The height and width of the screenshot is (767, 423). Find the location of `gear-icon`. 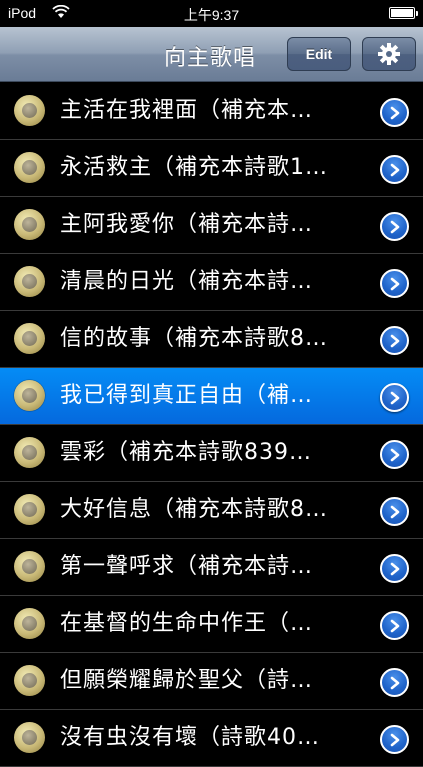

gear-icon is located at coordinates (389, 54).